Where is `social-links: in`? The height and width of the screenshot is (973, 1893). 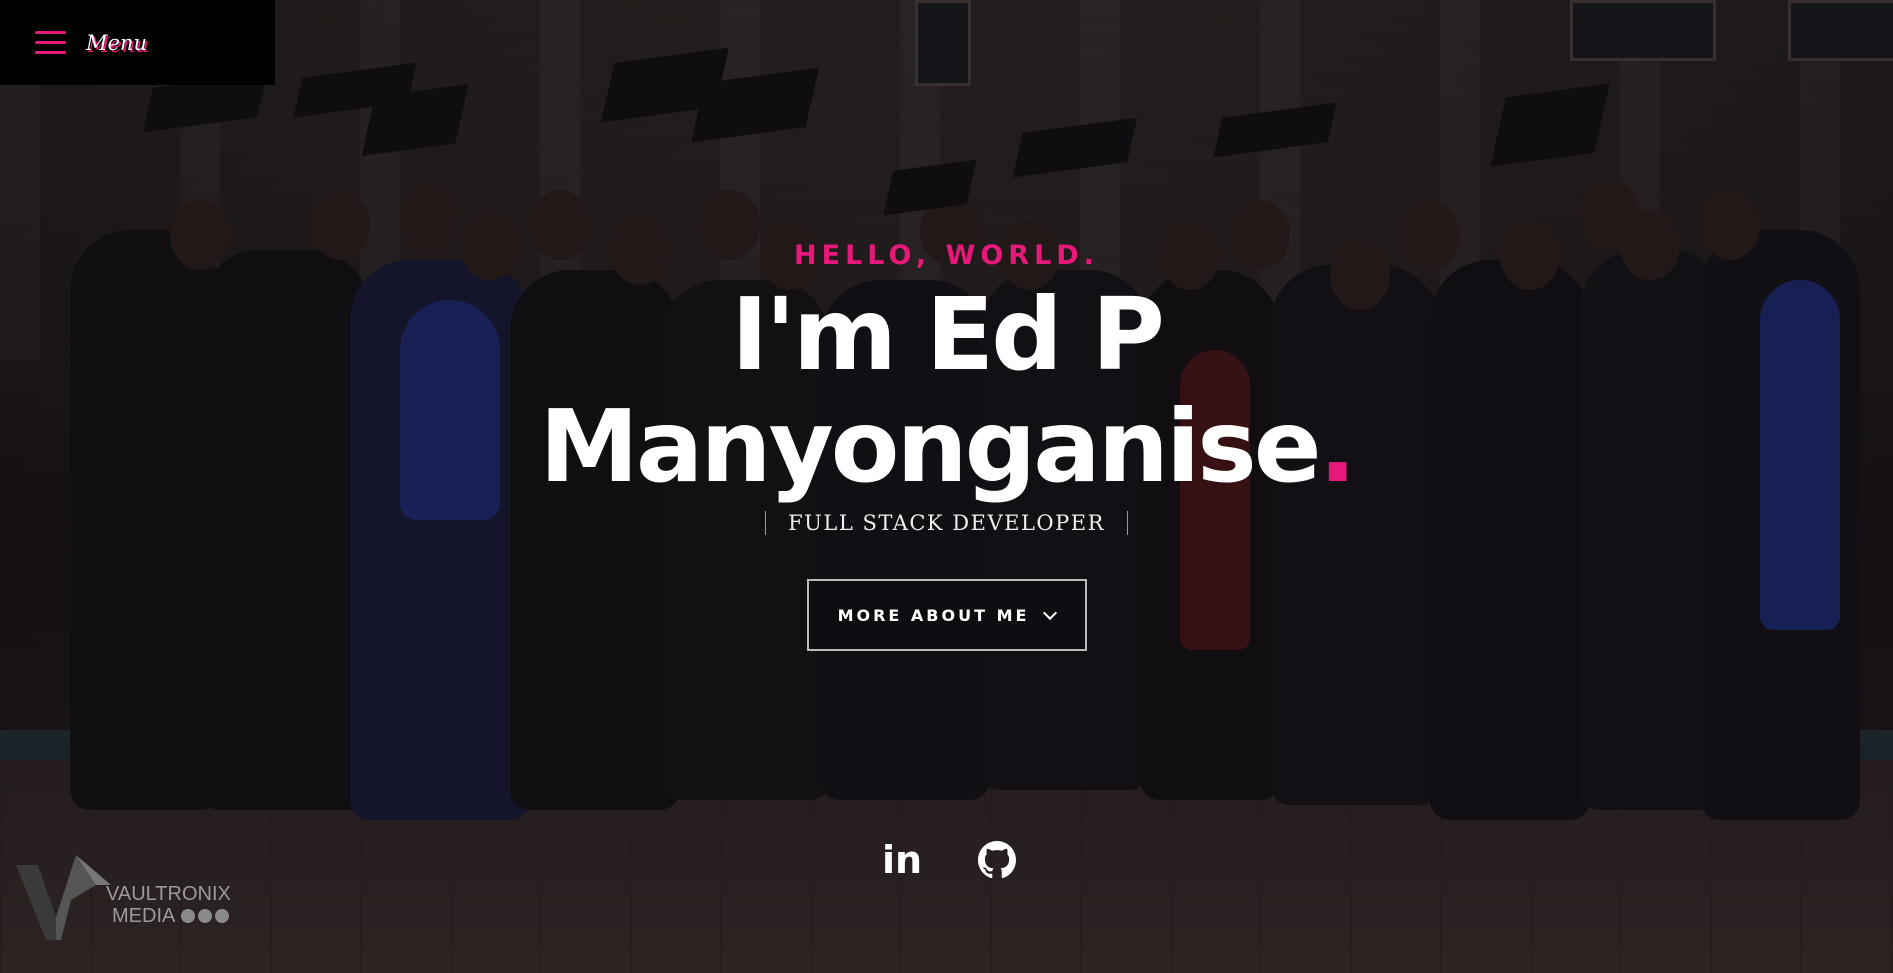 social-links: in is located at coordinates (946, 863).